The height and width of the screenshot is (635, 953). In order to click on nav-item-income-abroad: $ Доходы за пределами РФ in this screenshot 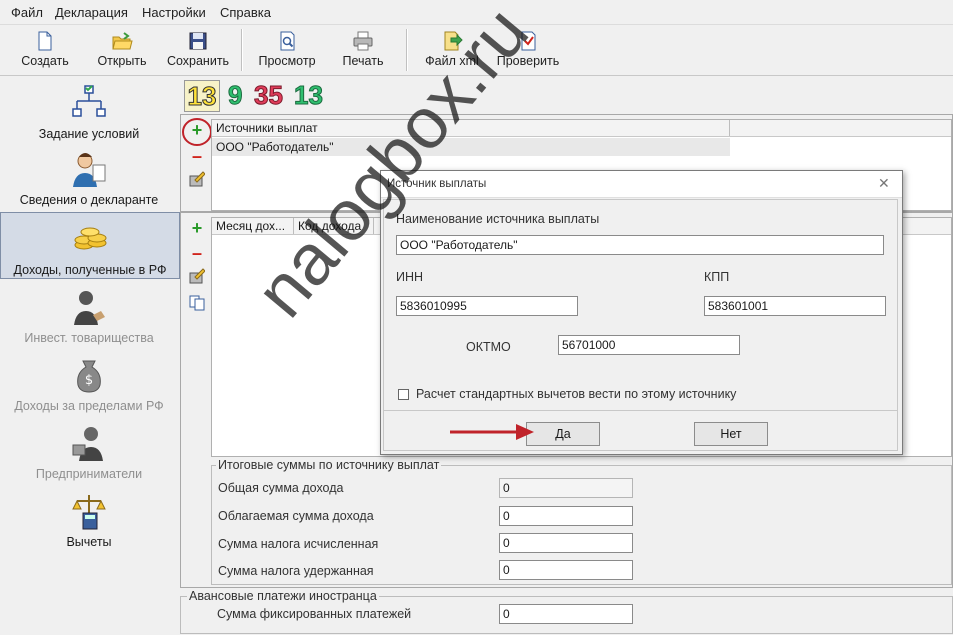, I will do `click(89, 385)`.